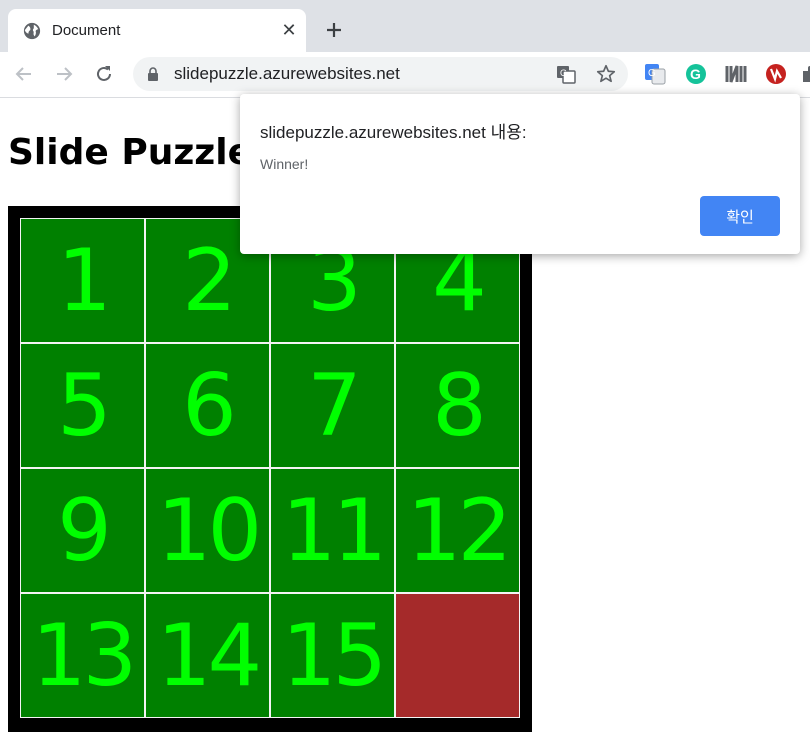 This screenshot has height=732, width=810. What do you see at coordinates (86, 30) in the screenshot?
I see `tab-title: Document` at bounding box center [86, 30].